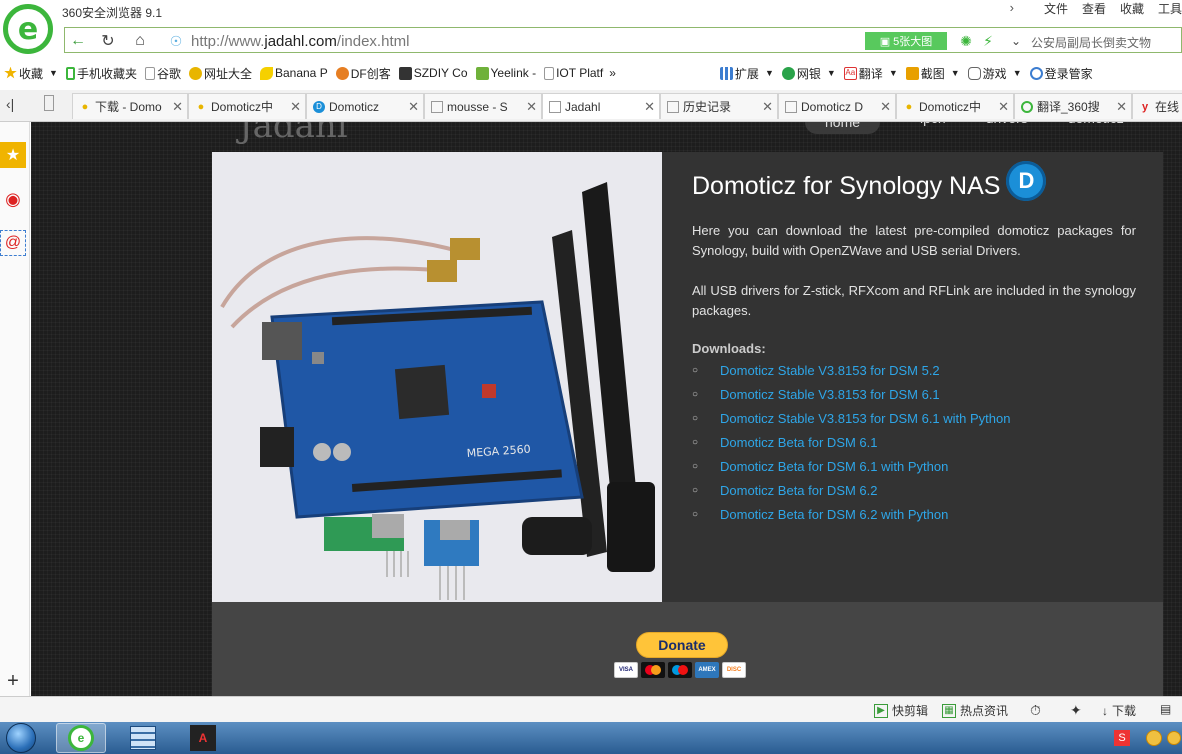  Describe the element at coordinates (988, 41) in the screenshot. I see `lightning-icon: ⚡` at that location.